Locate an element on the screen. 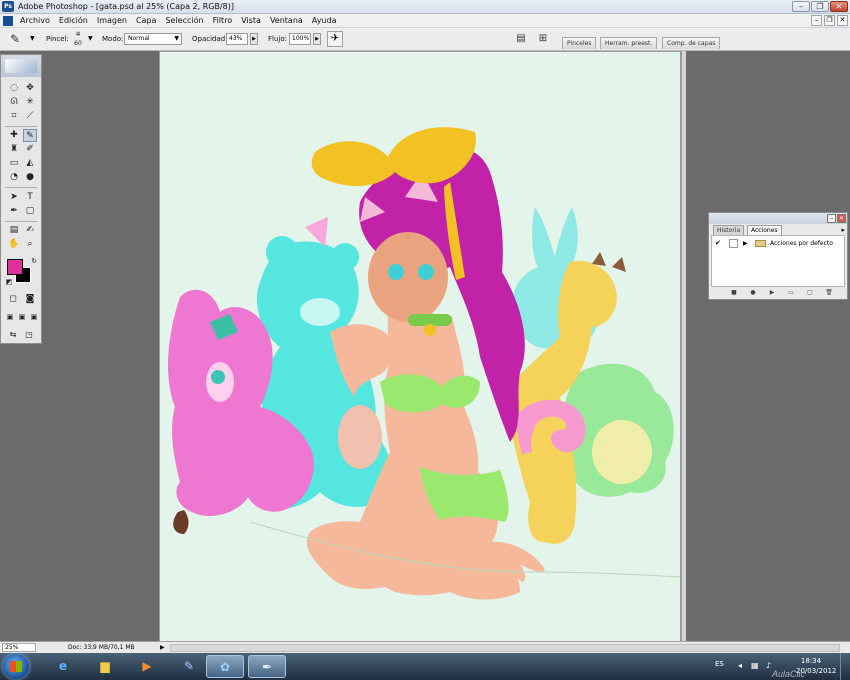 The height and width of the screenshot is (680, 850). quick-mask-icon: ◙ is located at coordinates (30, 299).